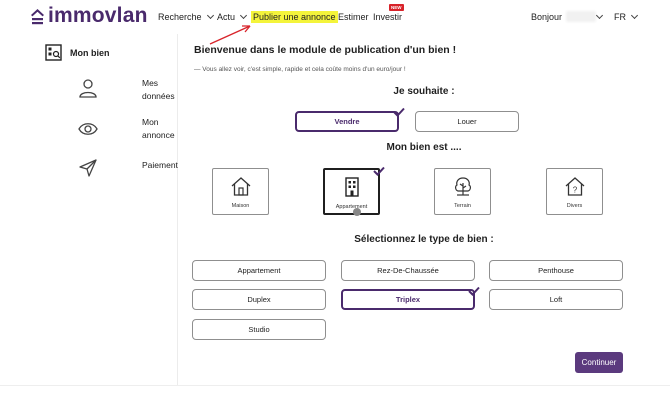 The height and width of the screenshot is (407, 670). Describe the element at coordinates (335, 385) in the screenshot. I see `footer-divider` at that location.